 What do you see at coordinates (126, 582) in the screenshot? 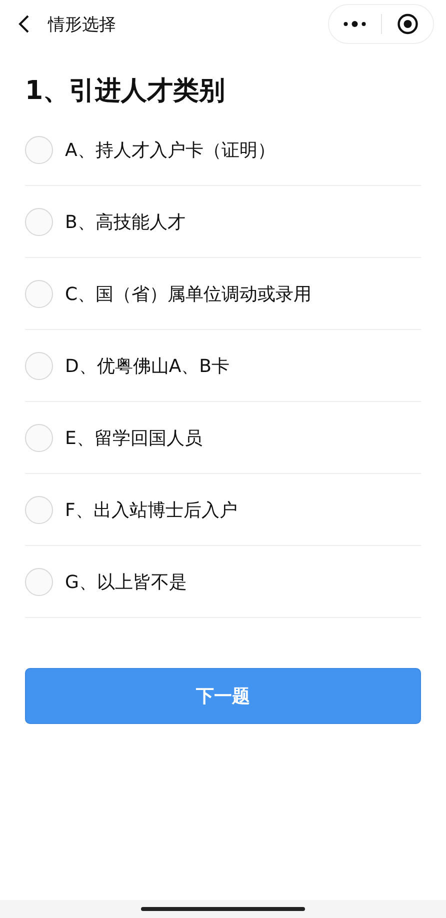
I see `option-label: G、以上皆不是` at bounding box center [126, 582].